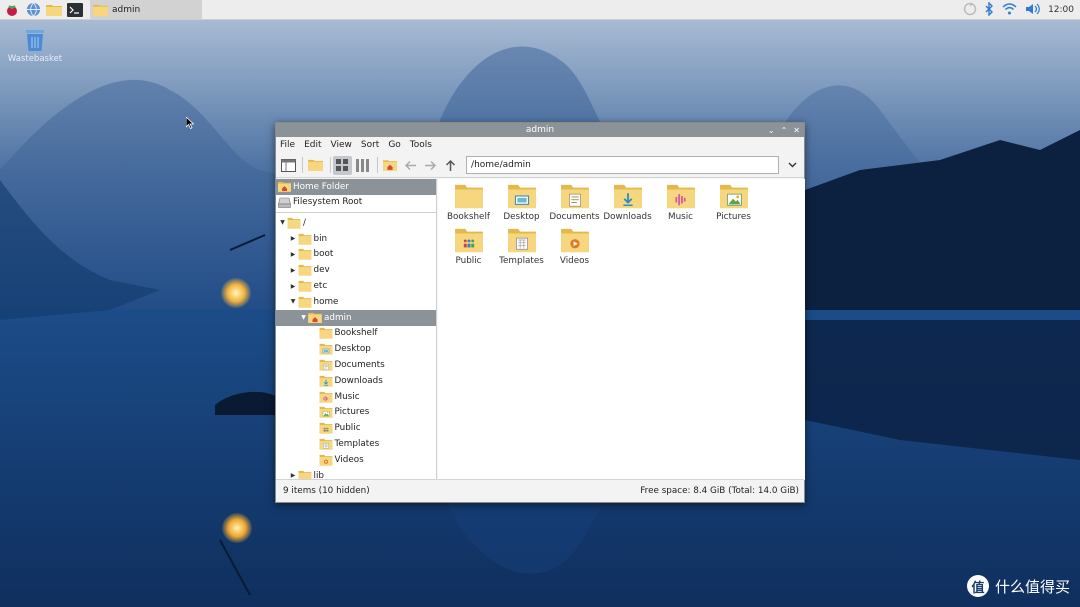 This screenshot has height=607, width=1080. What do you see at coordinates (370, 145) in the screenshot?
I see `menu-sort: Sort` at bounding box center [370, 145].